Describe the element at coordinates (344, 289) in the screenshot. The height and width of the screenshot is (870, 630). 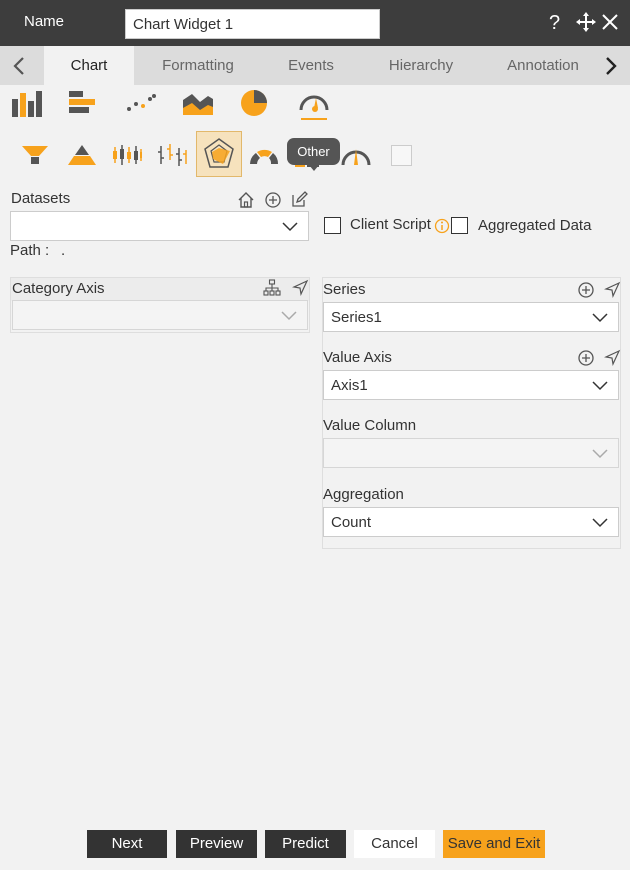
I see `series-label: Series` at that location.